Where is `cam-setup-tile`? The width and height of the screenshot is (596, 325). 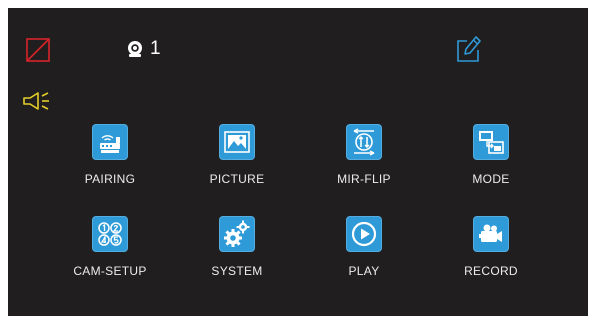
cam-setup-tile is located at coordinates (110, 234).